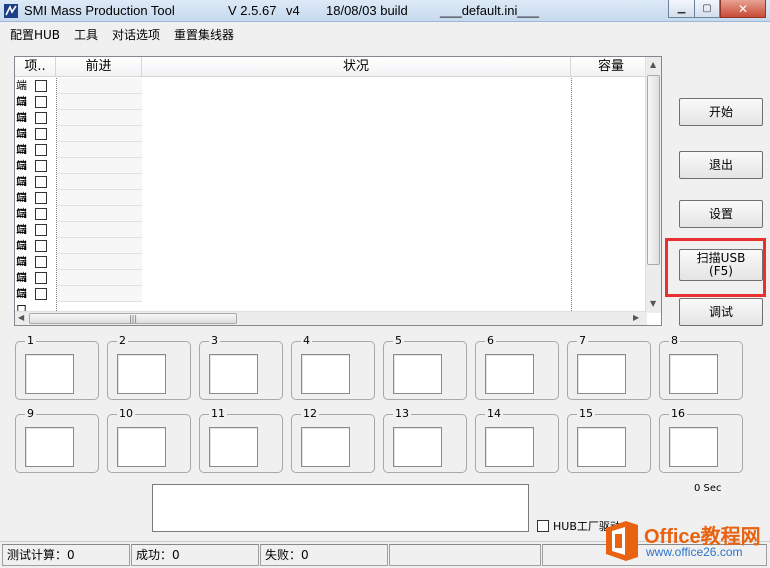 Image resolution: width=770 pixels, height=568 pixels. I want to click on minimize-icon: ▁, so click(681, 8).